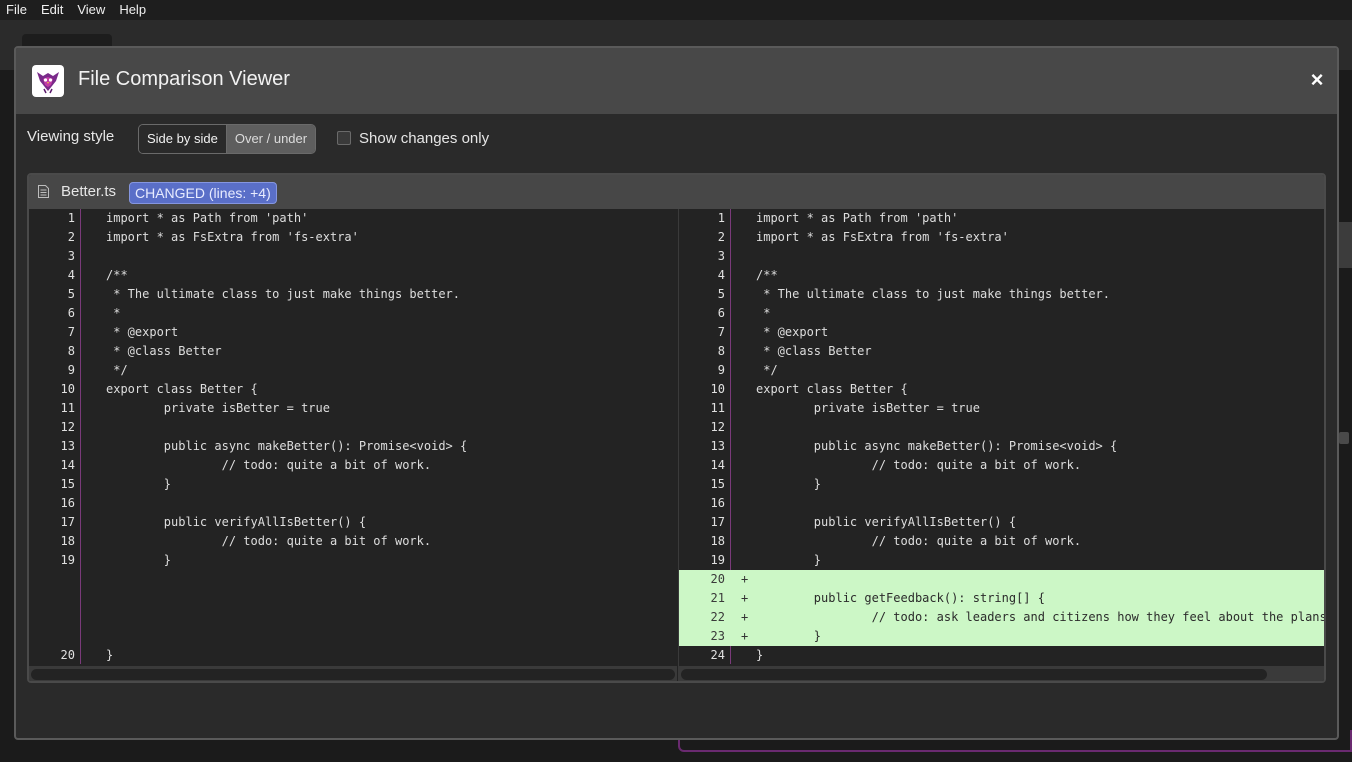 This screenshot has height=762, width=1352. I want to click on right-code-line: 12, so click(1001, 427).